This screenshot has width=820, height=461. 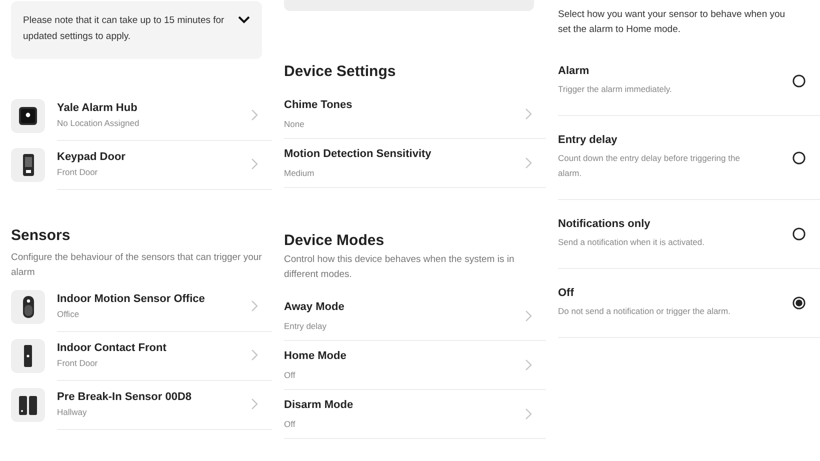 I want to click on section-description: Configure the behaviour of the sensors that can trigger your alarm, so click(x=137, y=265).